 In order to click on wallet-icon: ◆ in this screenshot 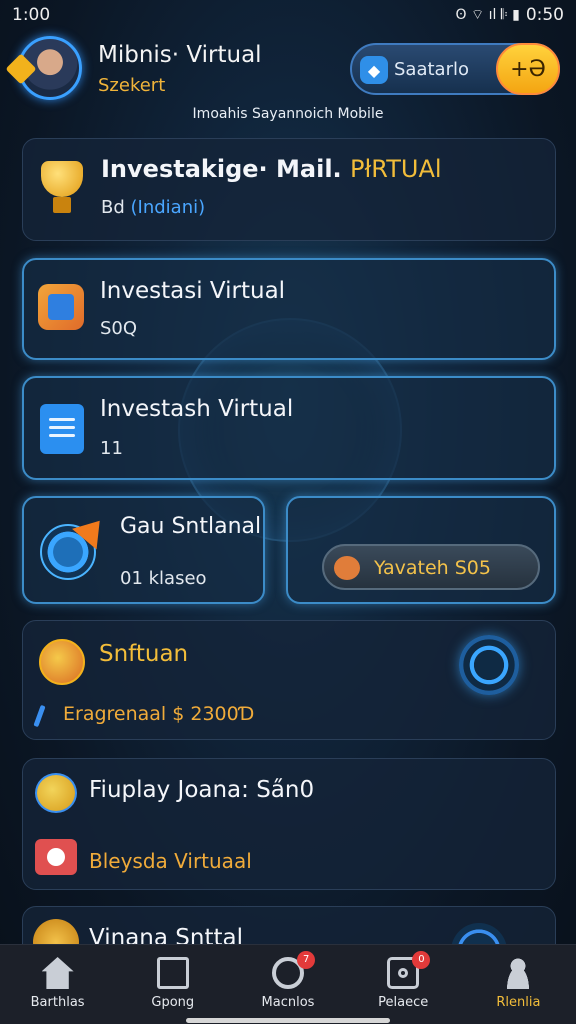, I will do `click(374, 70)`.